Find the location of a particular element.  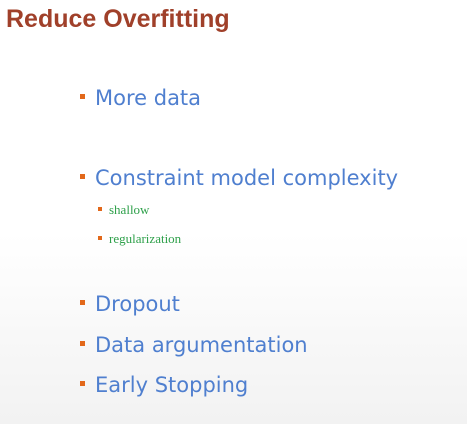

bullet-item-label: More data is located at coordinates (148, 98).